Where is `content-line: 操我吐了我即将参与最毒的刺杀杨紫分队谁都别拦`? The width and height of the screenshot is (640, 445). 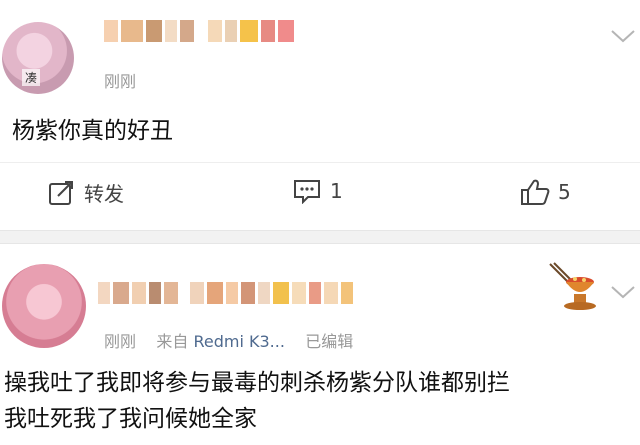
content-line: 操我吐了我即将参与最毒的刺杀杨紫分队谁都别拦 is located at coordinates (257, 383).